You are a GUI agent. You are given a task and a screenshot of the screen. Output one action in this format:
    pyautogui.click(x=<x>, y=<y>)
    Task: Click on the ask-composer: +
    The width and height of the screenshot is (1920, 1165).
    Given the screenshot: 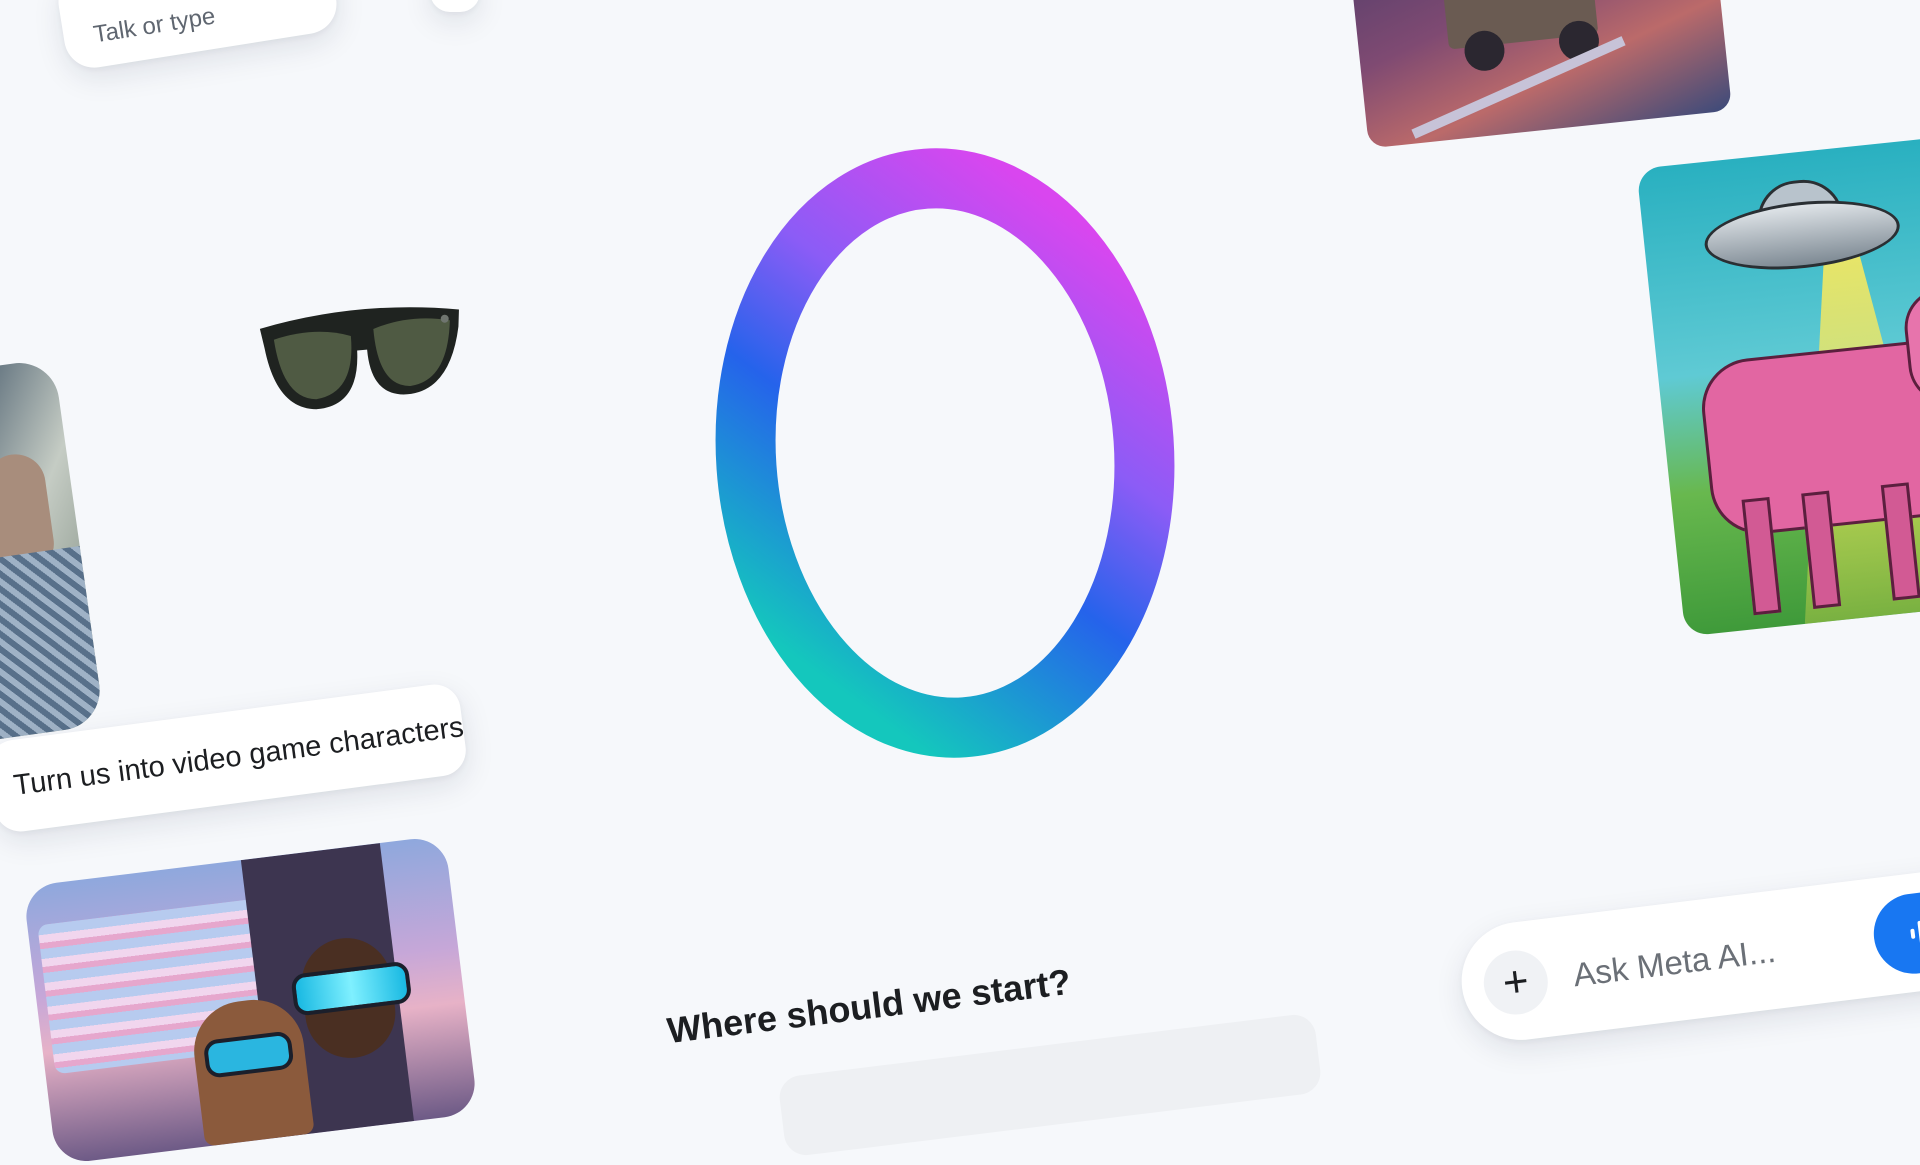 What is the action you would take?
    pyautogui.click(x=1687, y=954)
    